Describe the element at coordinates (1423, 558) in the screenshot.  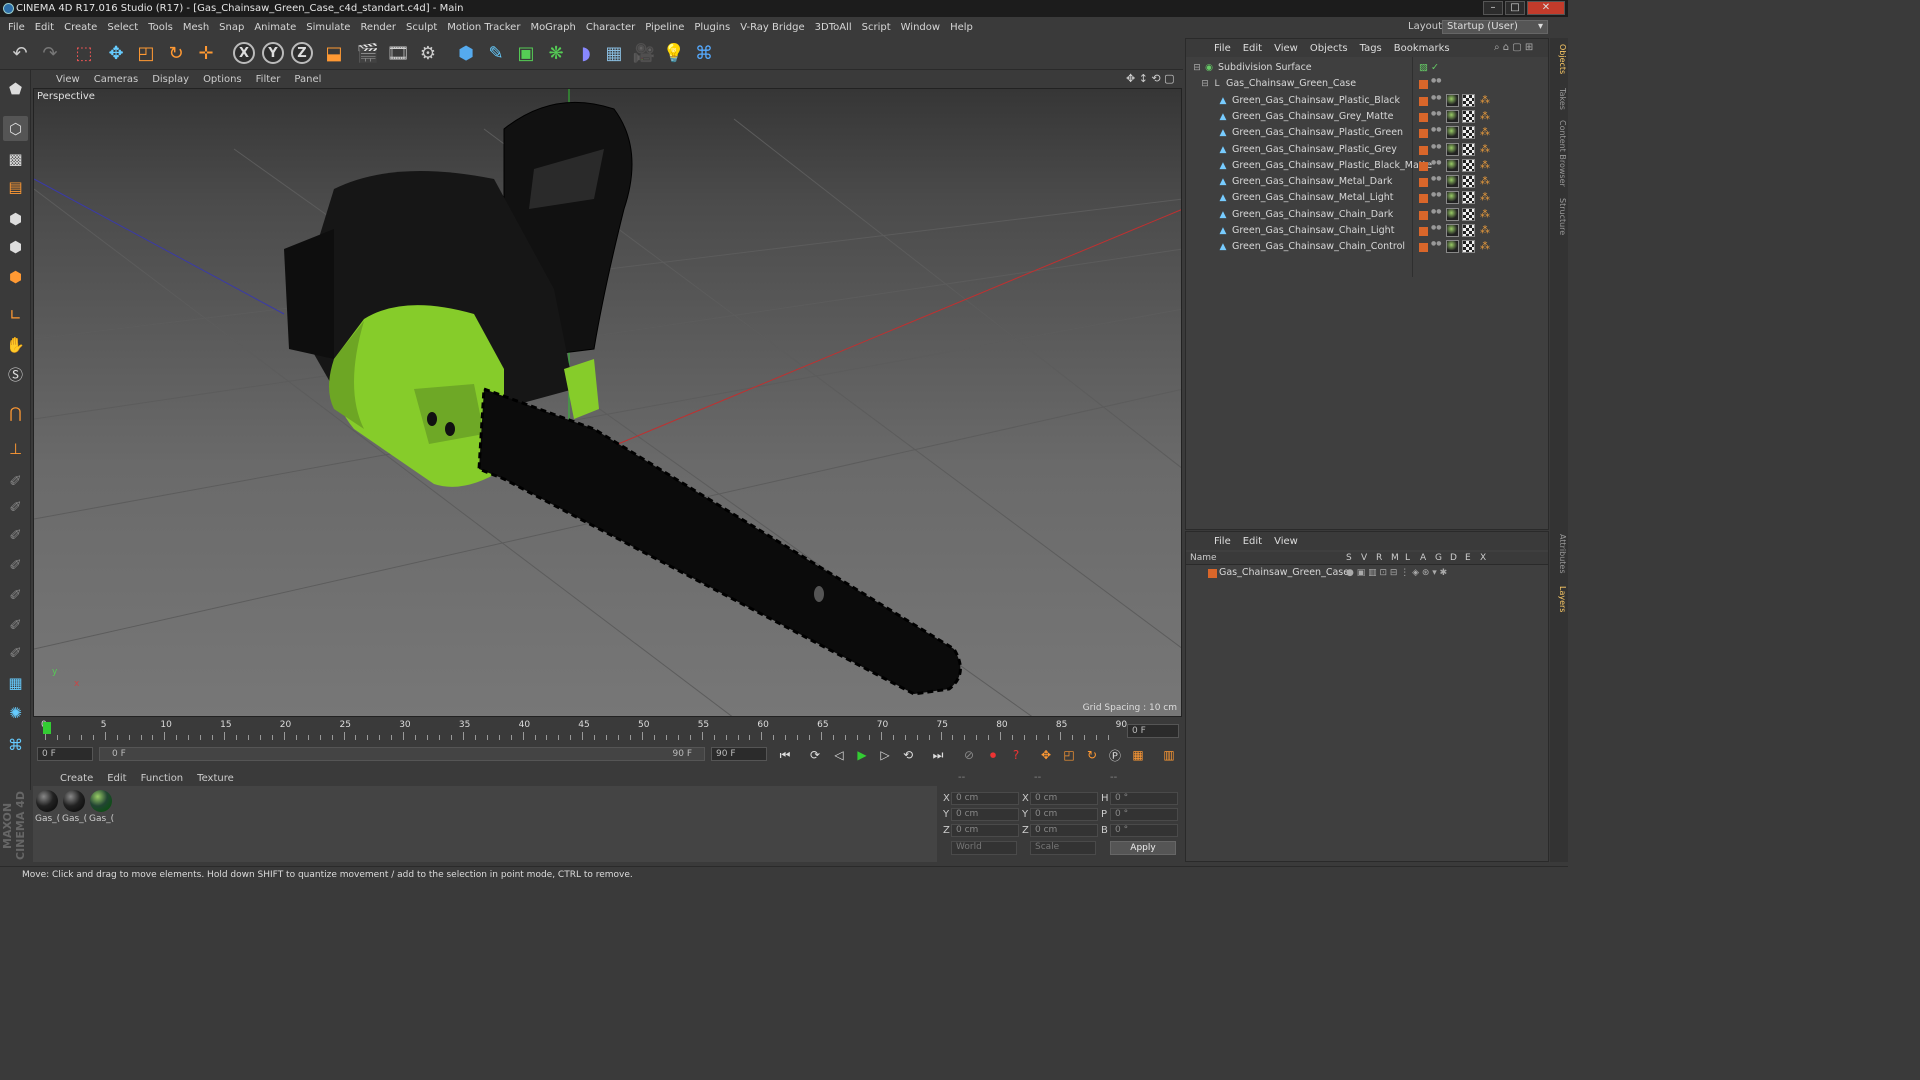
I see `layer-column-a: A` at that location.